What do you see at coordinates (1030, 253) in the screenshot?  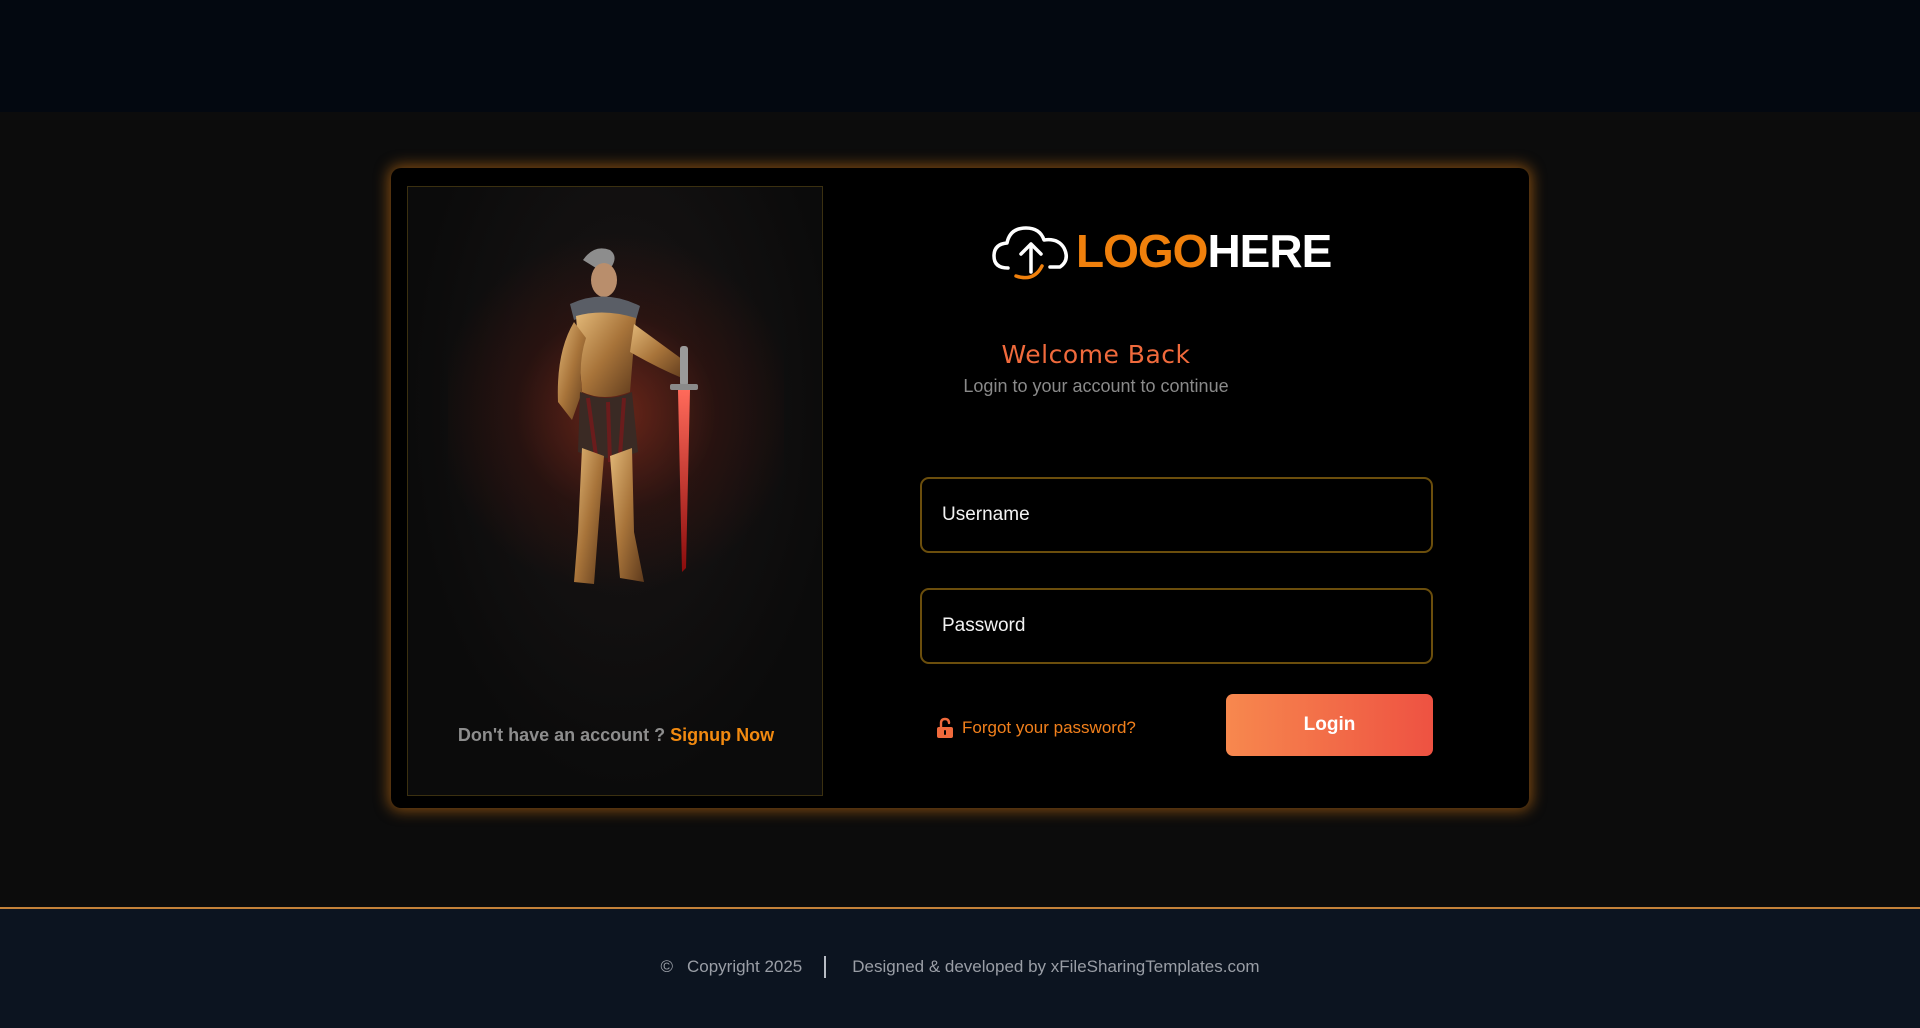 I see `cloud-upload-icon` at bounding box center [1030, 253].